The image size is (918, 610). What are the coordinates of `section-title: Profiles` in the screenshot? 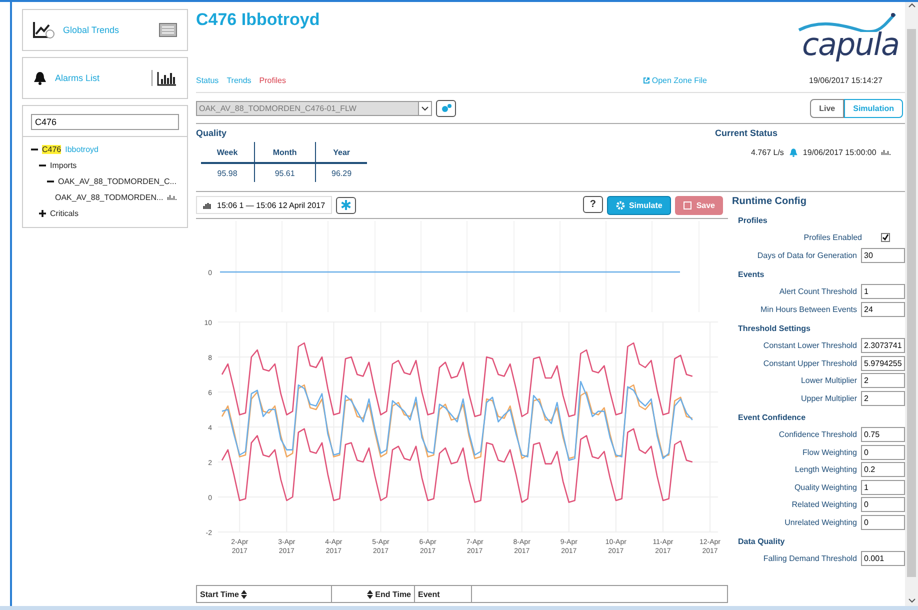 It's located at (753, 220).